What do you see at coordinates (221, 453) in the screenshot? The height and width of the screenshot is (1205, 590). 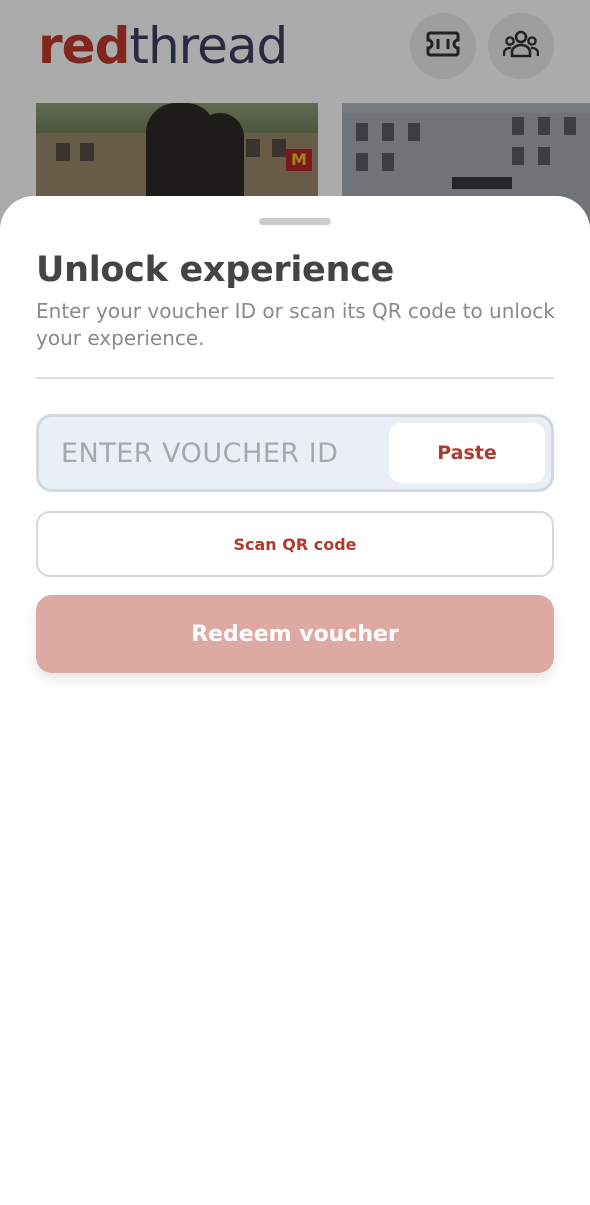 I see `voucher-id-input` at bounding box center [221, 453].